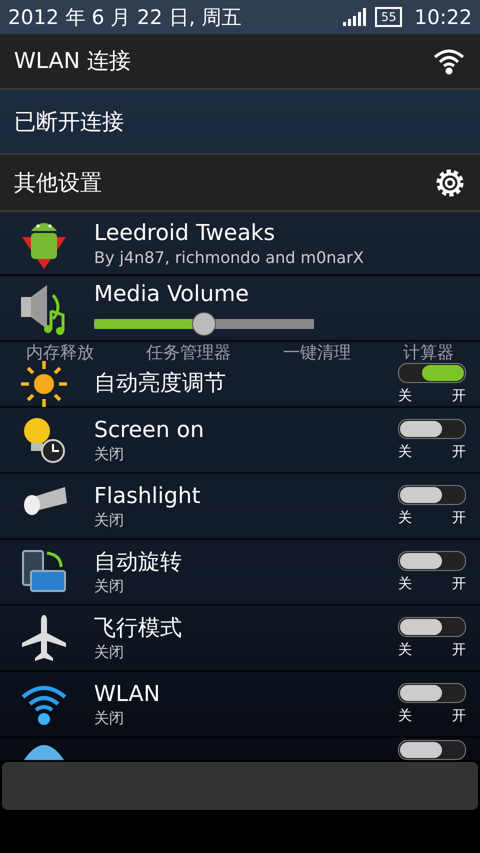  What do you see at coordinates (128, 694) in the screenshot?
I see `toggle-title: WLAN` at bounding box center [128, 694].